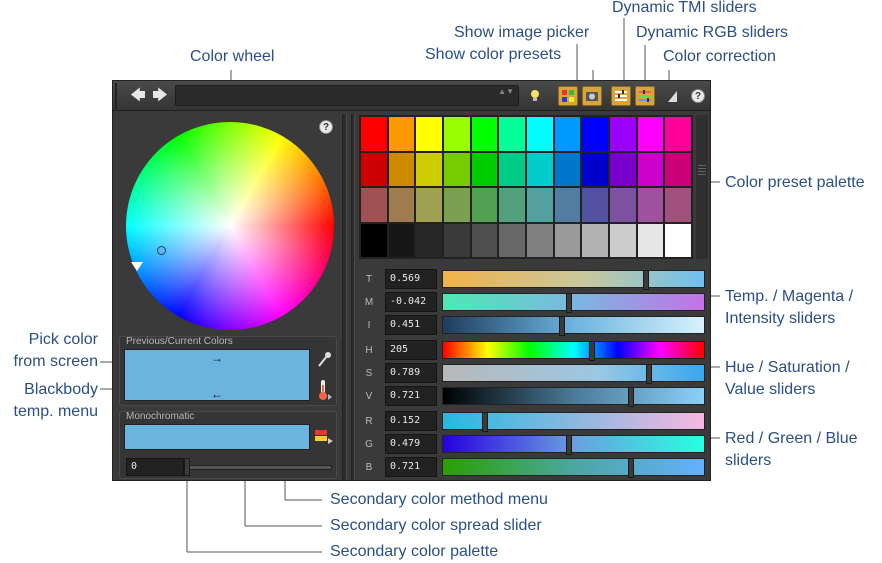 The width and height of the screenshot is (882, 563). I want to click on path-field: ▲▼, so click(347, 95).